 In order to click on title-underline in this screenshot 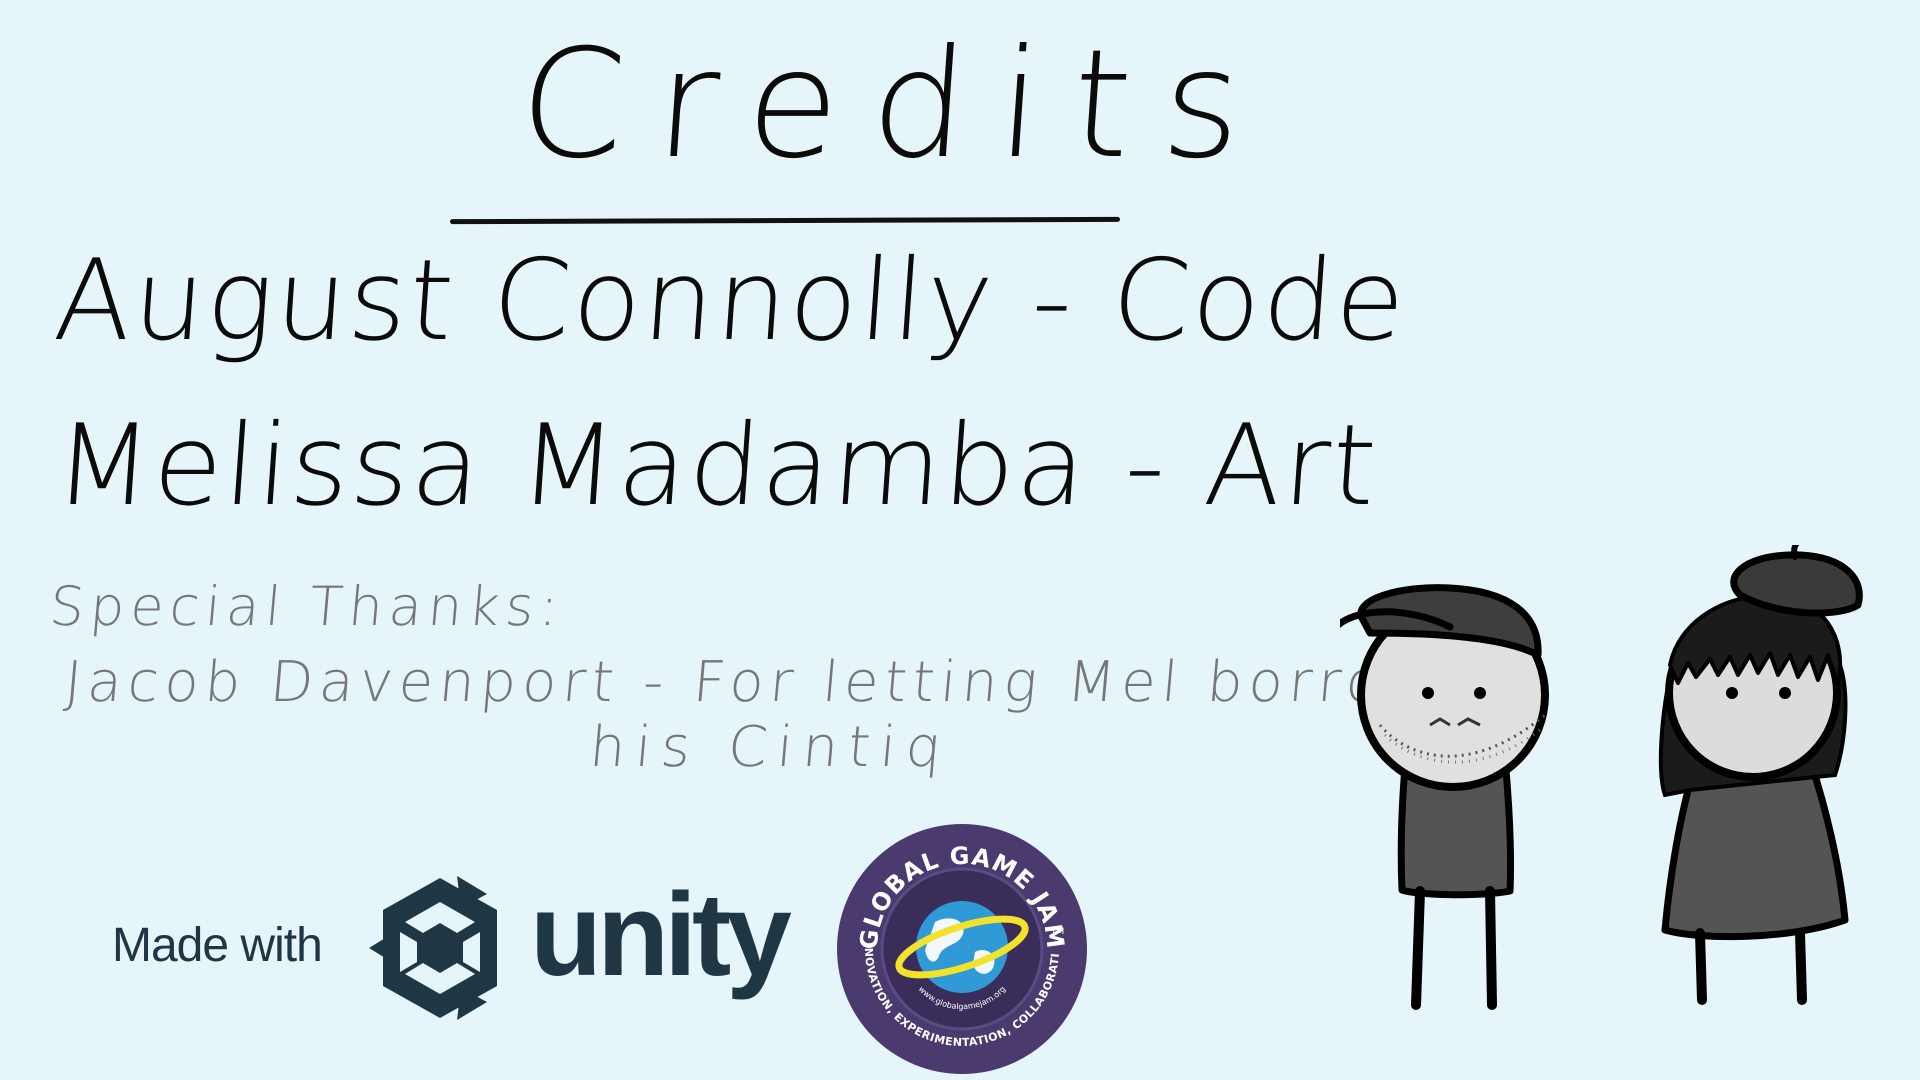, I will do `click(785, 220)`.